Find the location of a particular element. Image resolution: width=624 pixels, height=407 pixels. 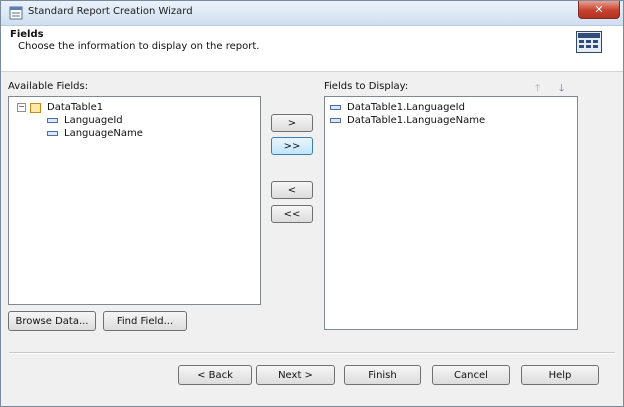

field-label: DataTable1.LanguageName is located at coordinates (416, 120).